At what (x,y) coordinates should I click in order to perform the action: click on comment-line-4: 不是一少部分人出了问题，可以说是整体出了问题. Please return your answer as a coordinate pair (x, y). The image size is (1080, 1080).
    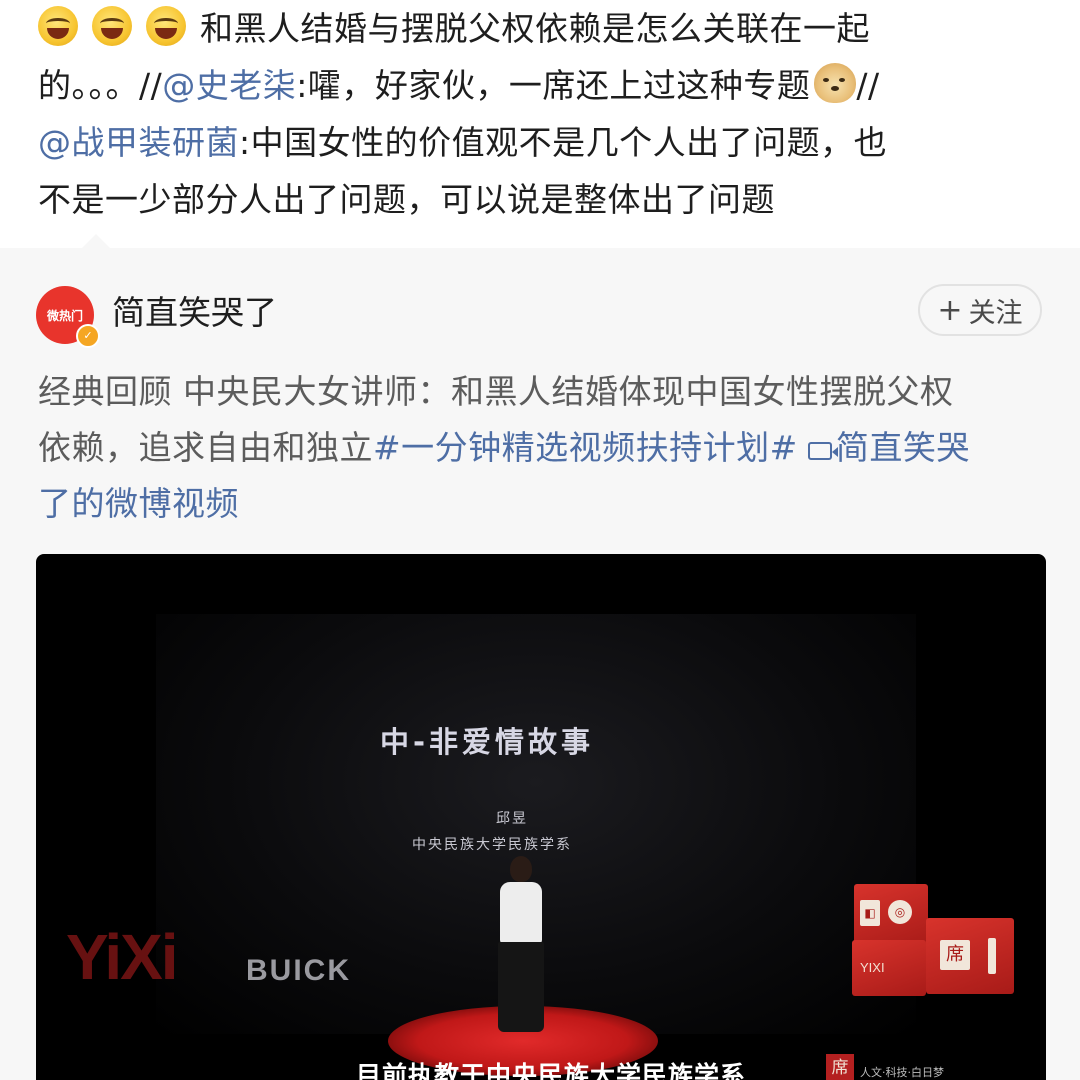
    Looking at the image, I should click on (543, 199).